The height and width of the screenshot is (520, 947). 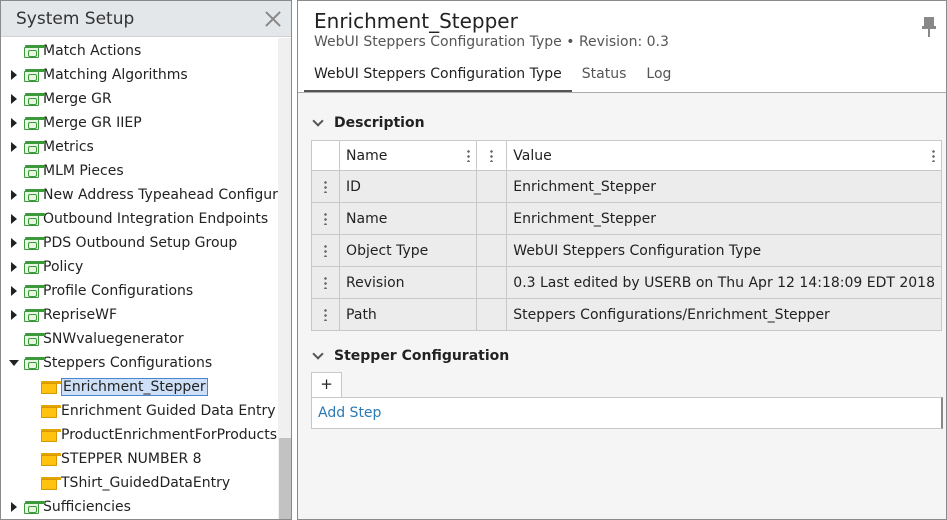 What do you see at coordinates (63, 267) in the screenshot?
I see `tree-item-label: Policy` at bounding box center [63, 267].